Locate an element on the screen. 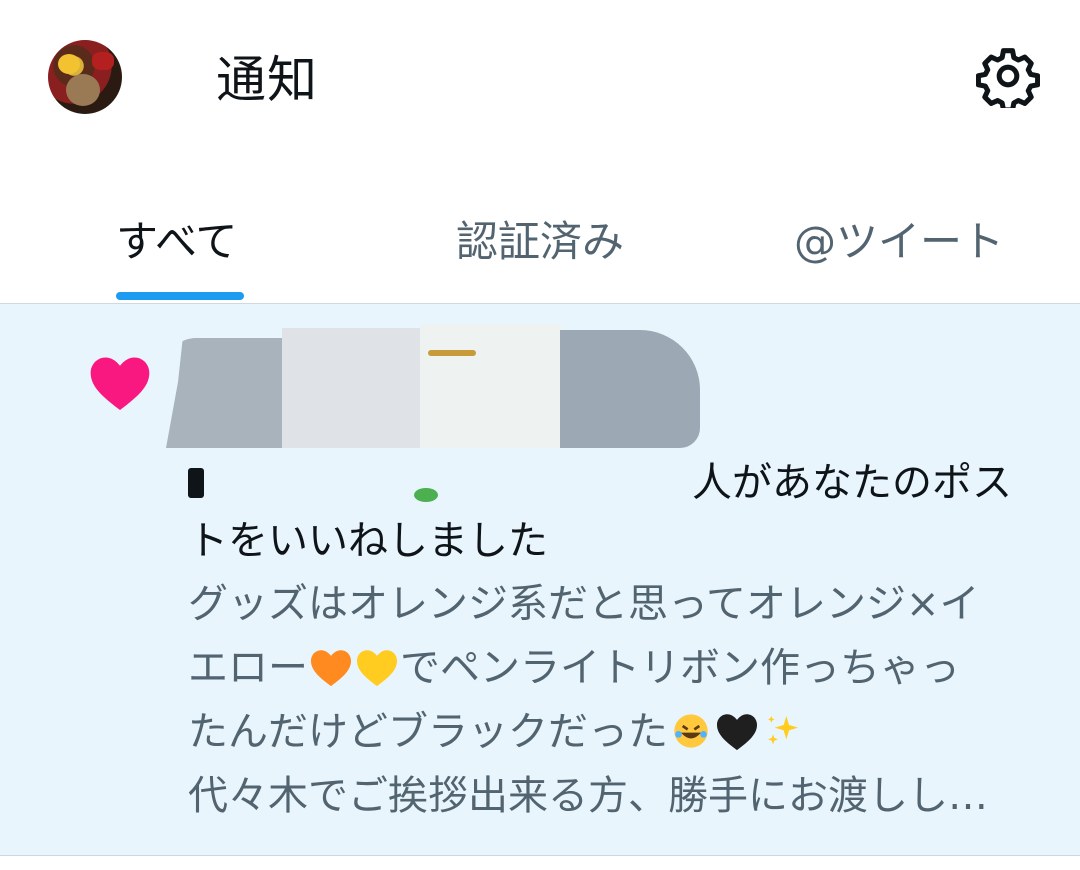 This screenshot has width=1080, height=870. rolling-laughing-emoji-icon is located at coordinates (691, 727).